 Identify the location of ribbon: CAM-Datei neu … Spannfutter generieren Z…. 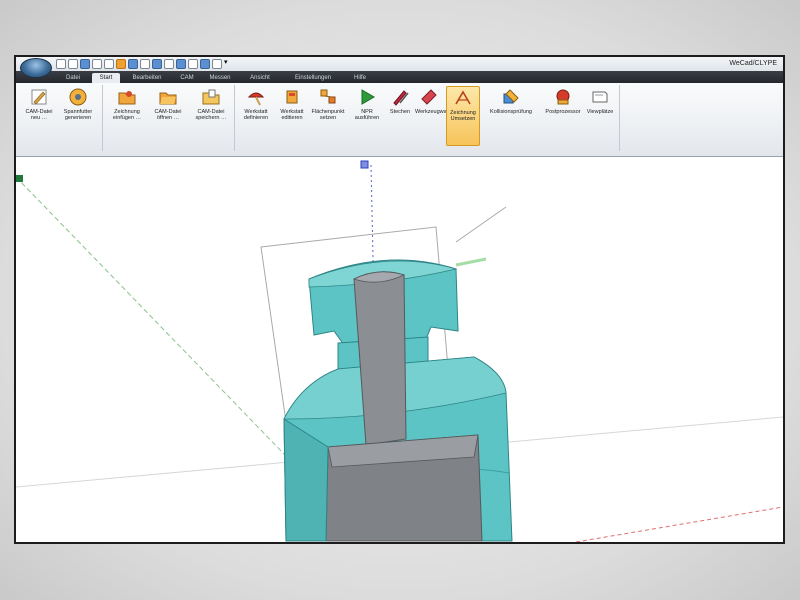
(399, 120).